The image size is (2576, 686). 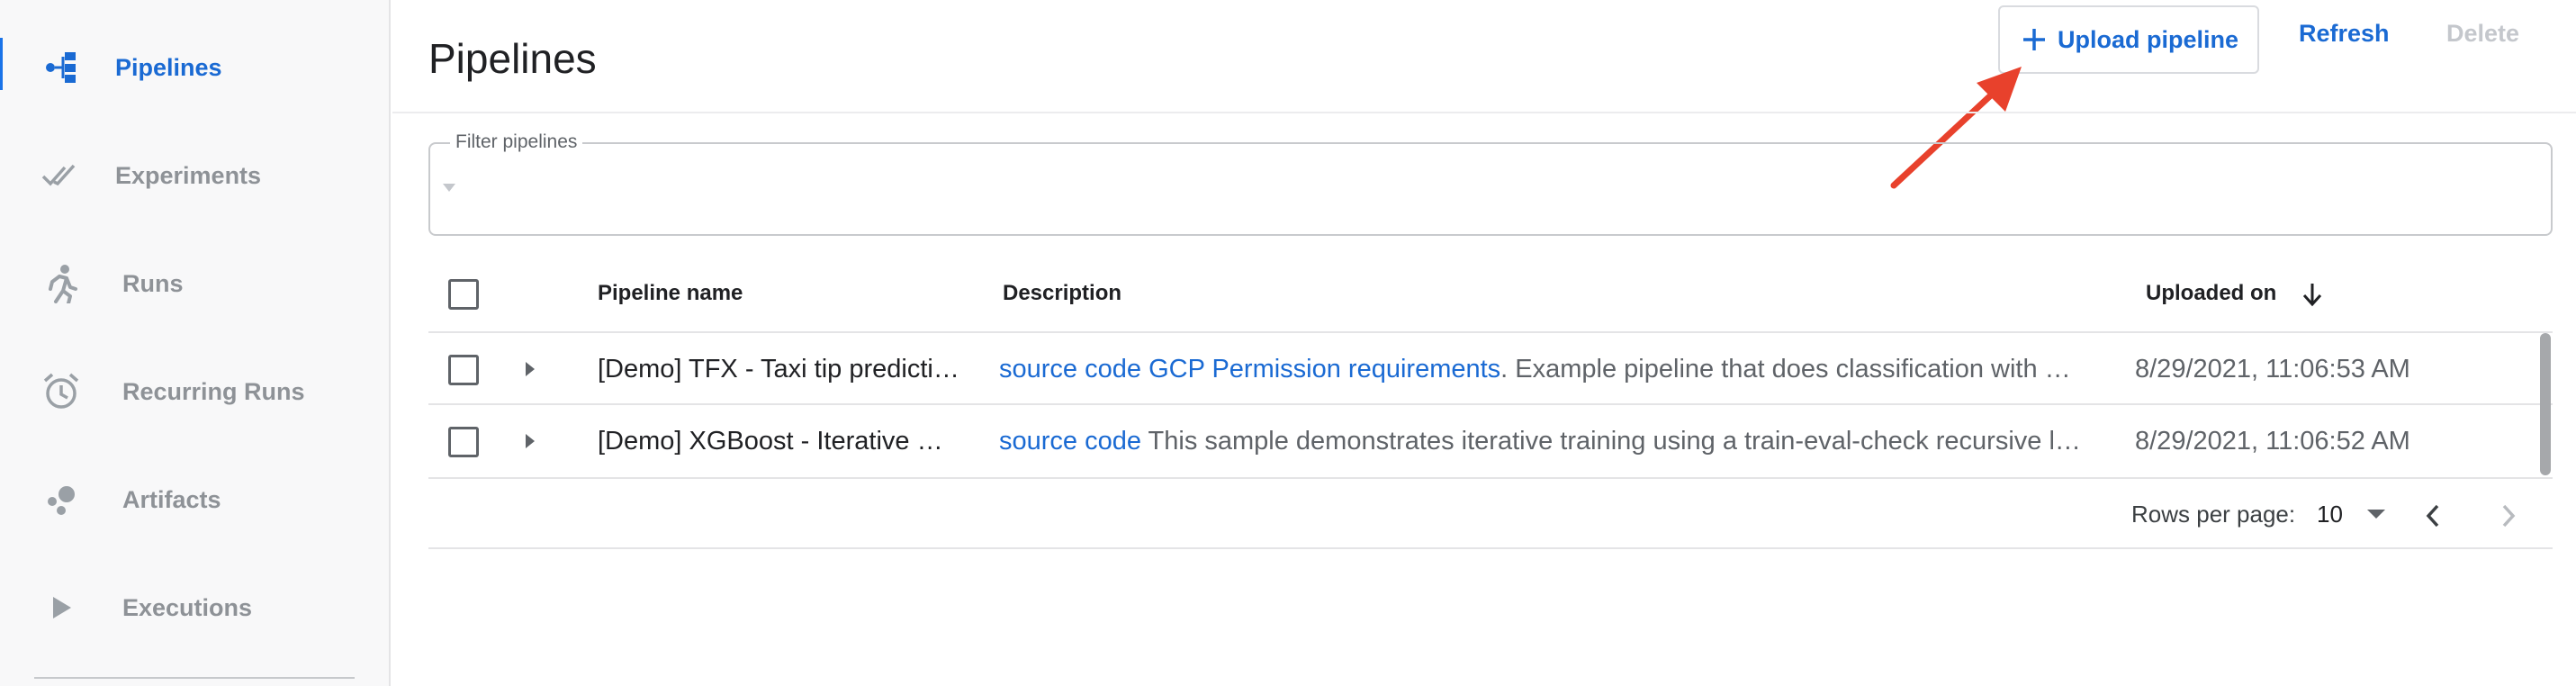 I want to click on sidebar-item-artifacts: Artifacts, so click(x=194, y=499).